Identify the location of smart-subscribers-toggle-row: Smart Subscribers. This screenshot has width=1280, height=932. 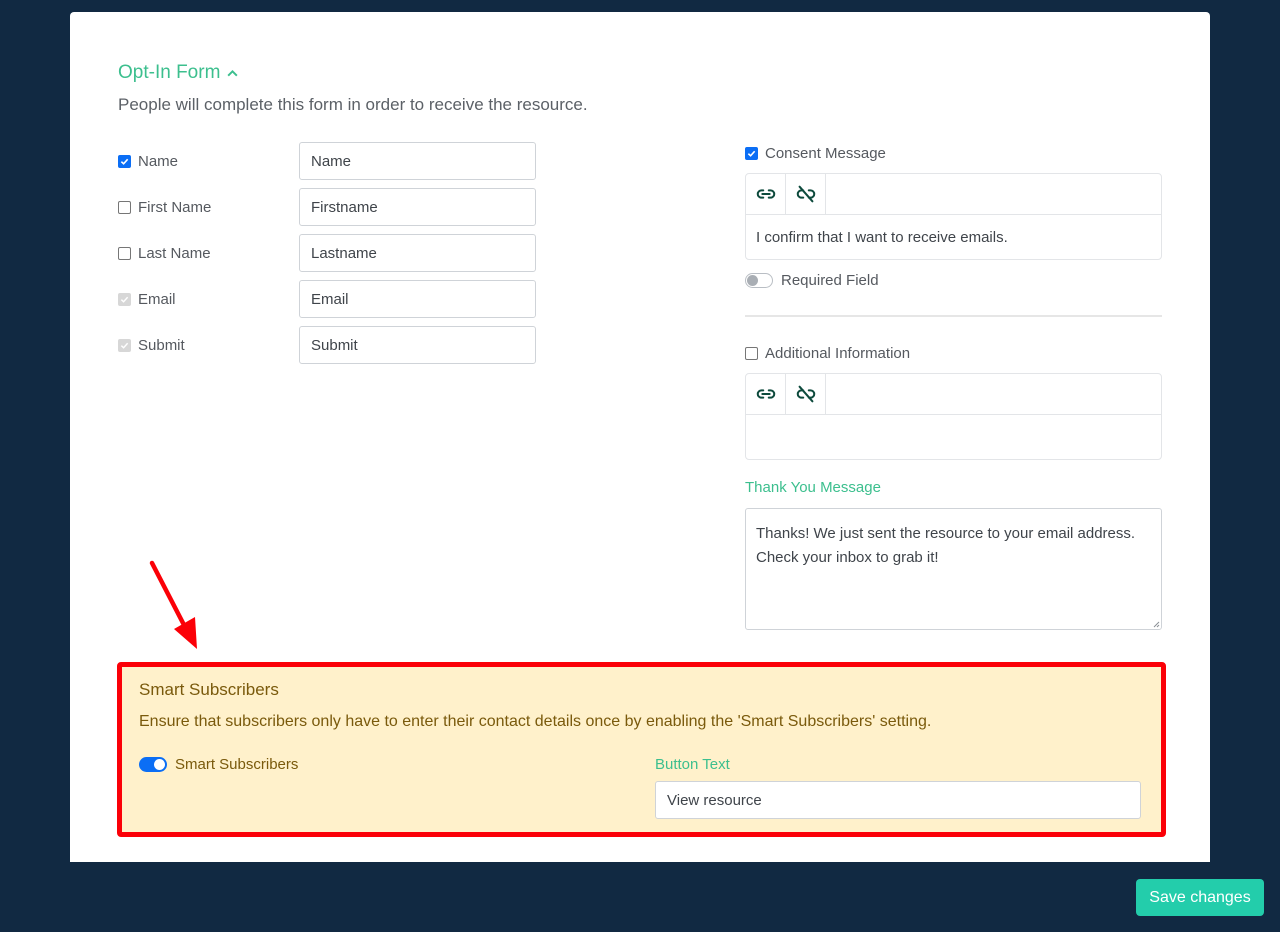
(218, 764).